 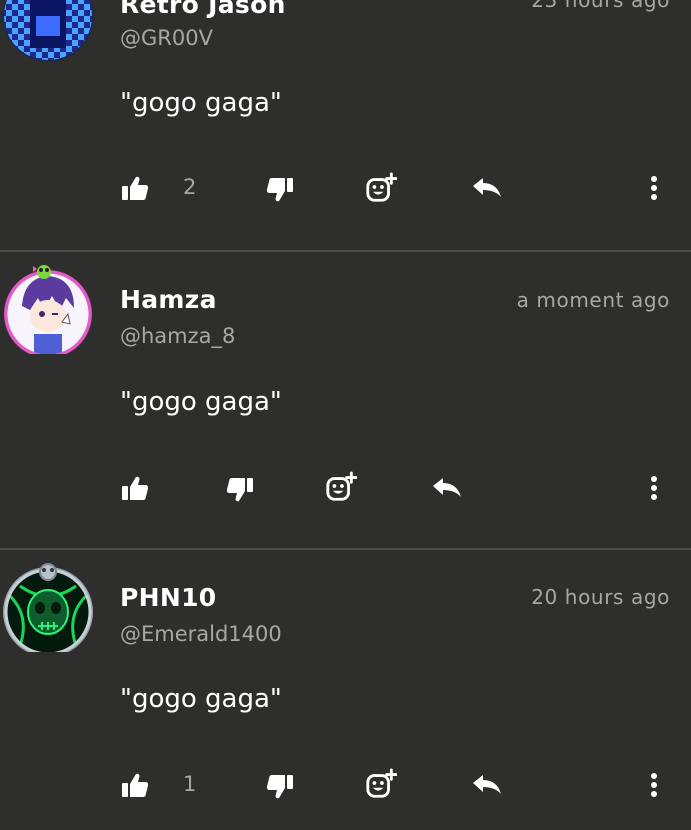 I want to click on like-count: 2, so click(x=190, y=187).